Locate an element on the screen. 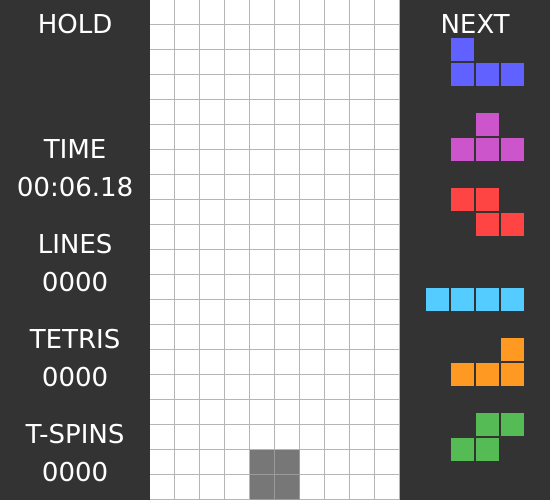 The width and height of the screenshot is (550, 500). locked-block is located at coordinates (262, 462).